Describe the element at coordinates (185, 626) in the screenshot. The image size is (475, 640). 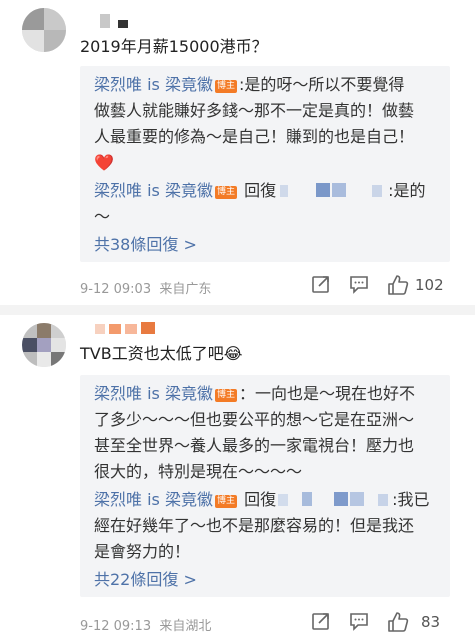
I see `comment-source: 来自湖北` at that location.